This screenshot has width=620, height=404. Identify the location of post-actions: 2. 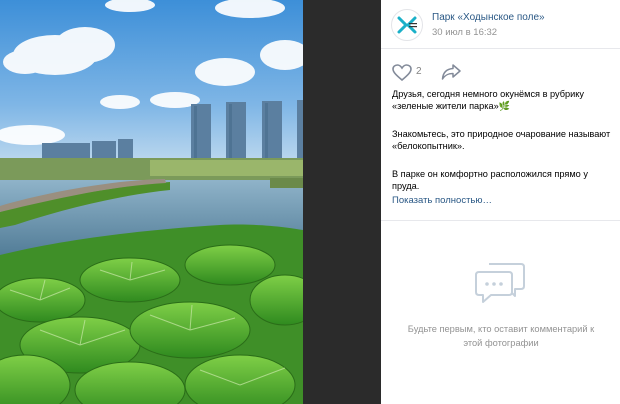
(500, 72).